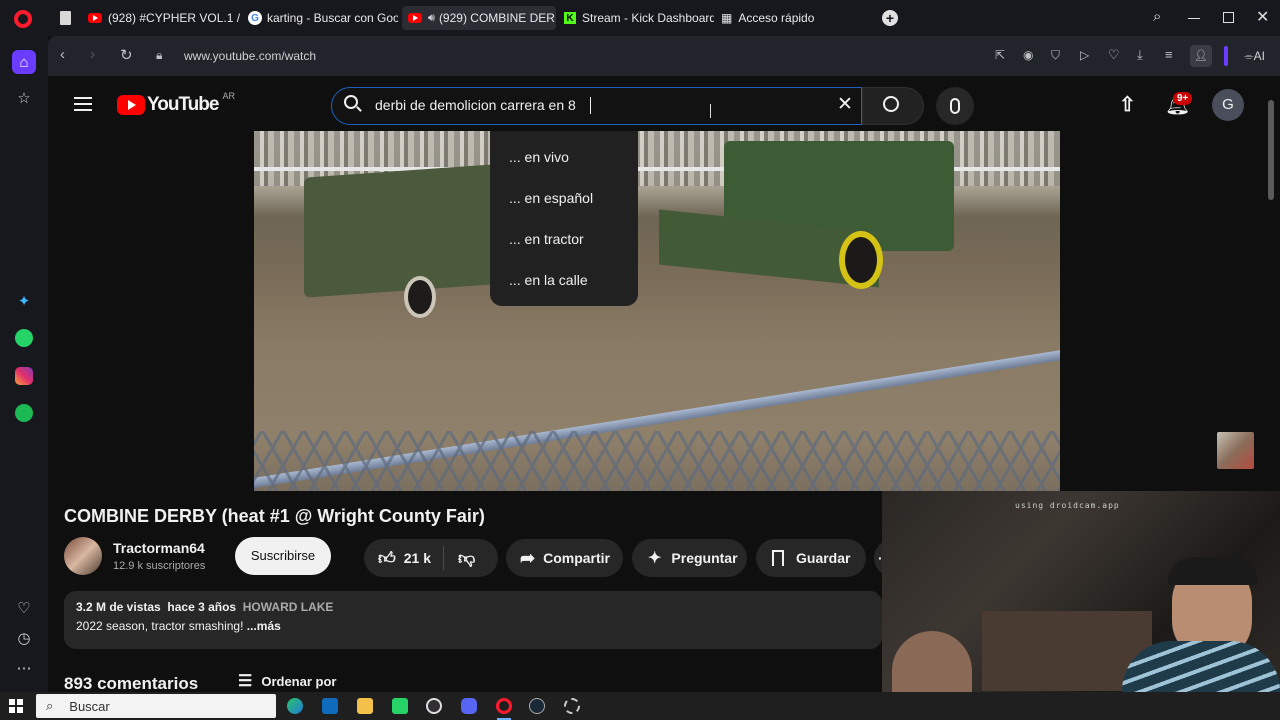 This screenshot has height=720, width=1280. Describe the element at coordinates (469, 706) in the screenshot. I see `discord-icon` at that location.